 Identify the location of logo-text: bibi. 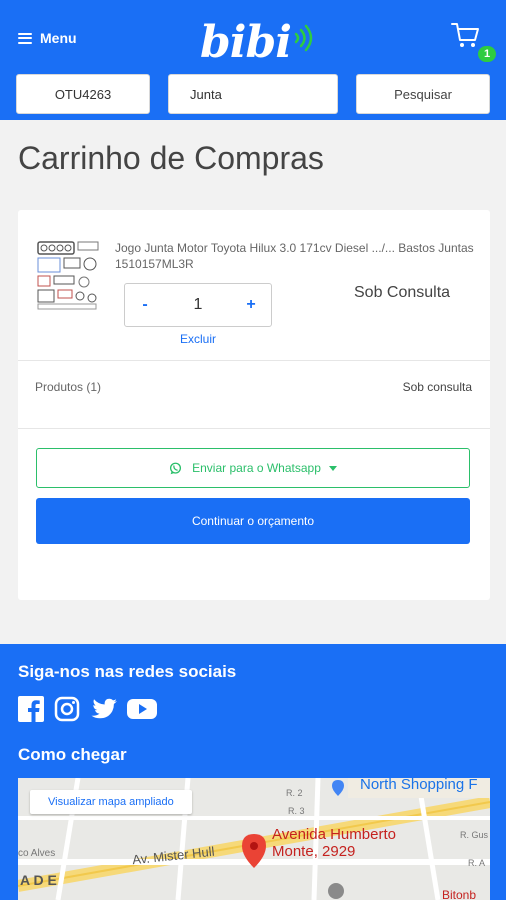
(246, 42).